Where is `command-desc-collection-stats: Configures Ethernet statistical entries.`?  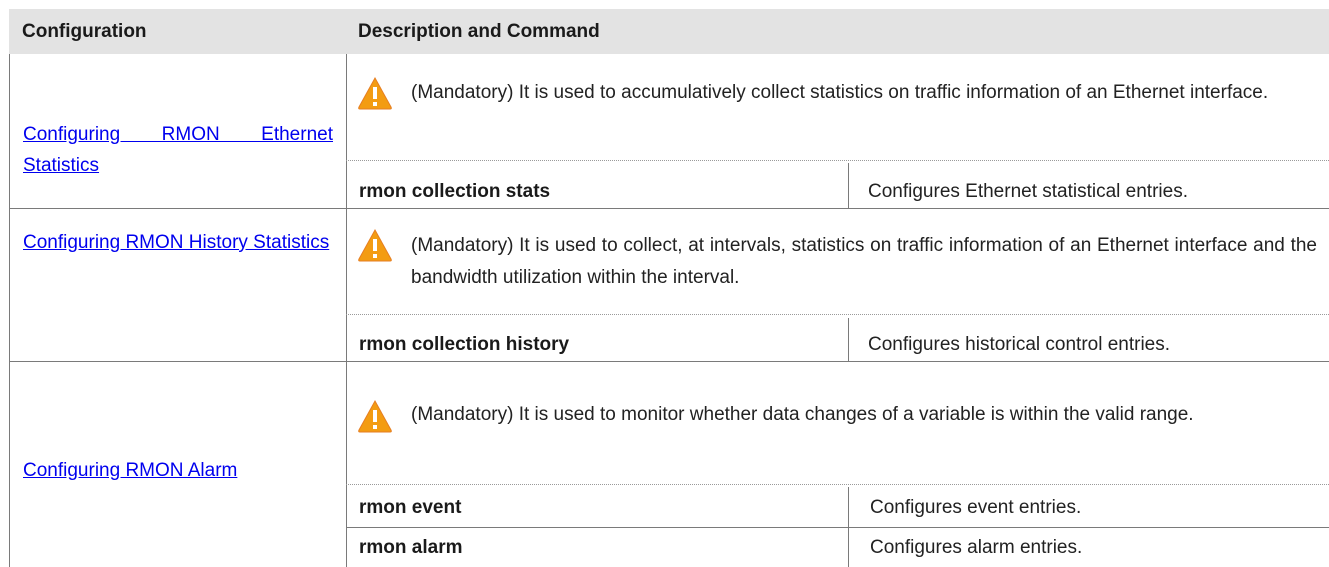
command-desc-collection-stats: Configures Ethernet statistical entries. is located at coordinates (1028, 191).